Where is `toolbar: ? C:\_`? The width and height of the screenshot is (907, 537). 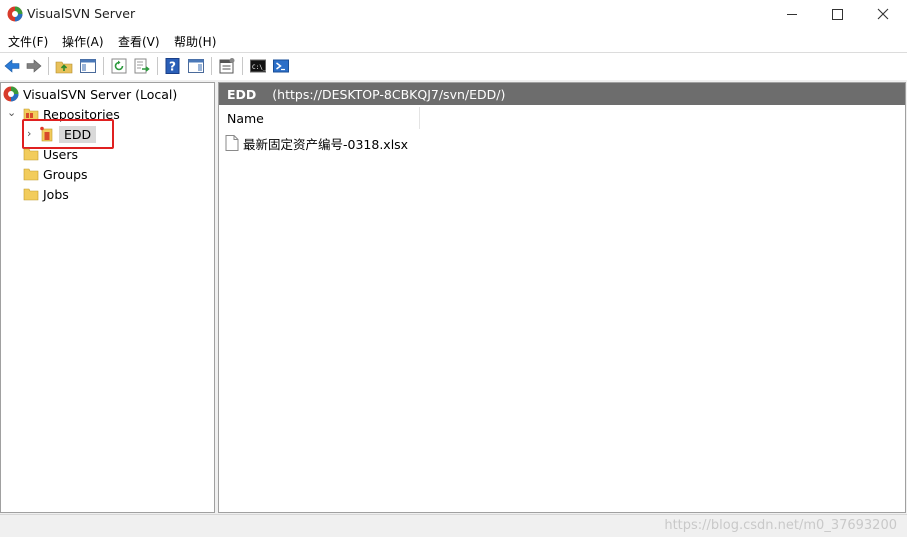 toolbar: ? C:\_ is located at coordinates (453, 66).